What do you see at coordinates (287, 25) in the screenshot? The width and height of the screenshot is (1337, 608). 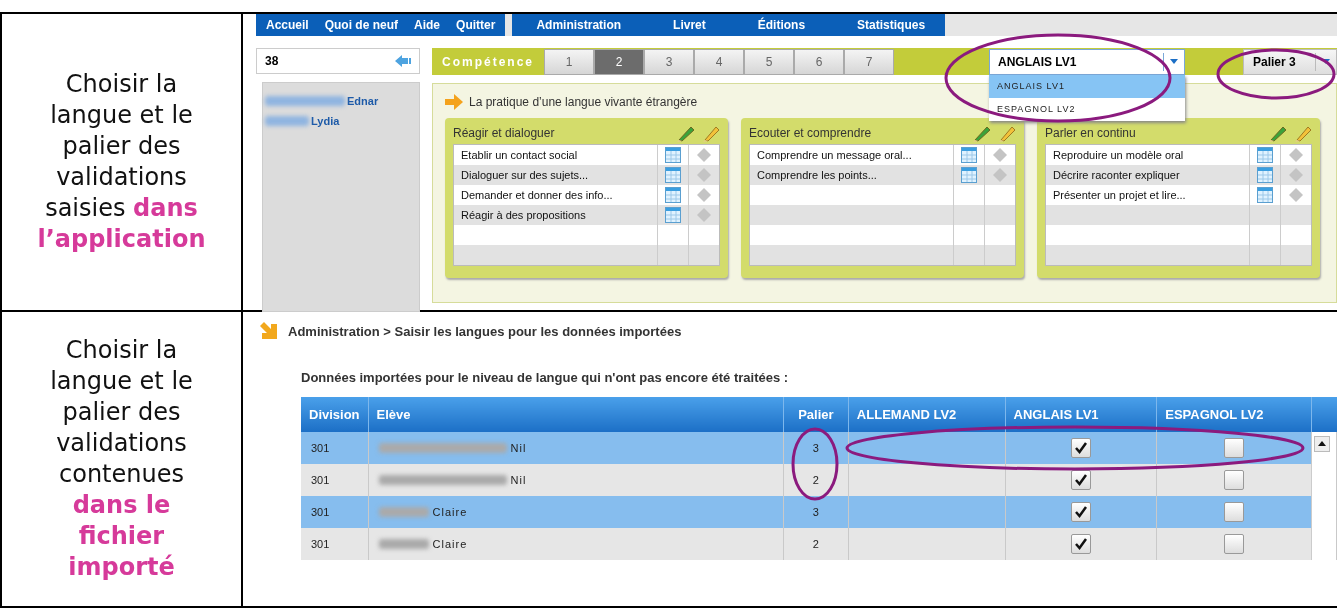 I see `menu-link: Accueil` at bounding box center [287, 25].